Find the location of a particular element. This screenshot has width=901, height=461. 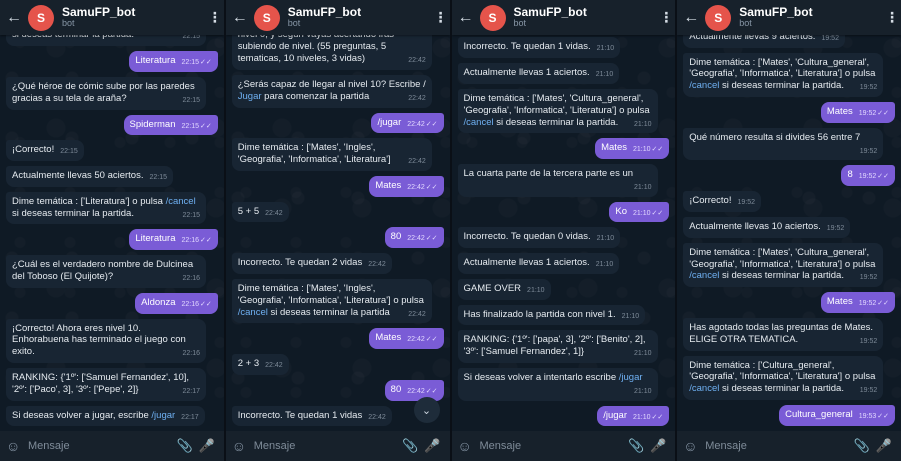

message-time: 22:42✓✓ is located at coordinates (422, 239).